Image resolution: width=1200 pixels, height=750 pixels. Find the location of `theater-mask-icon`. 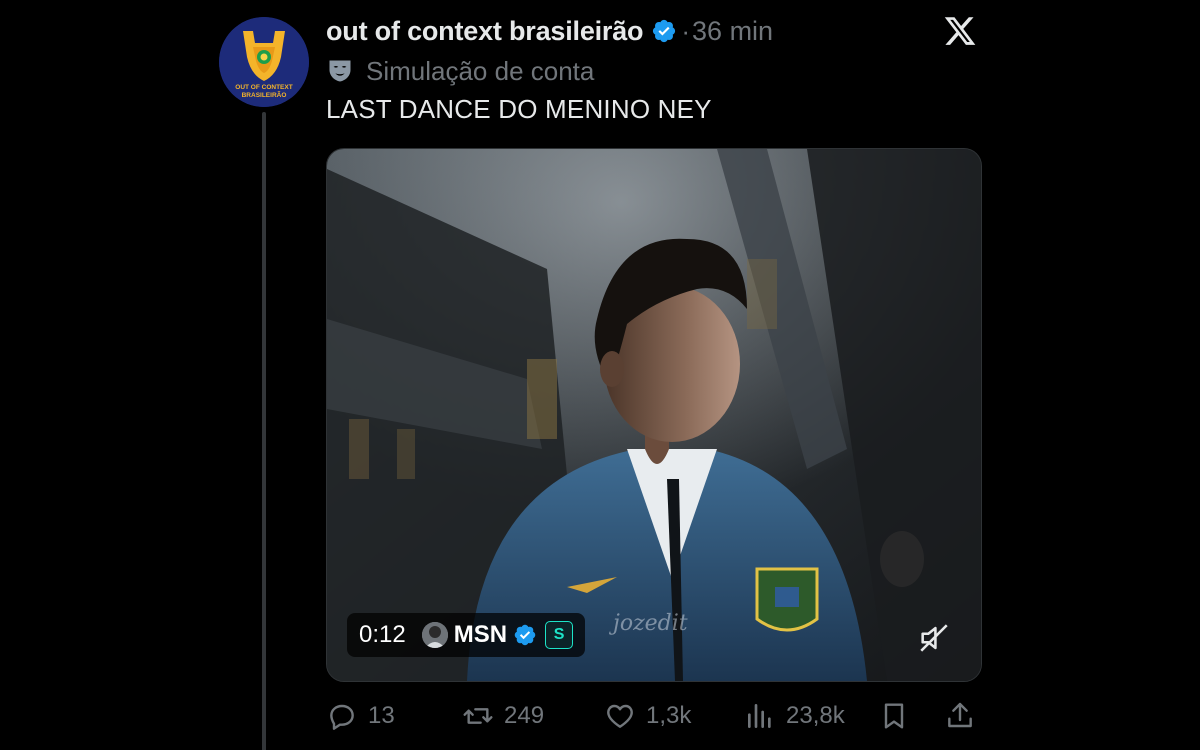

theater-mask-icon is located at coordinates (340, 71).